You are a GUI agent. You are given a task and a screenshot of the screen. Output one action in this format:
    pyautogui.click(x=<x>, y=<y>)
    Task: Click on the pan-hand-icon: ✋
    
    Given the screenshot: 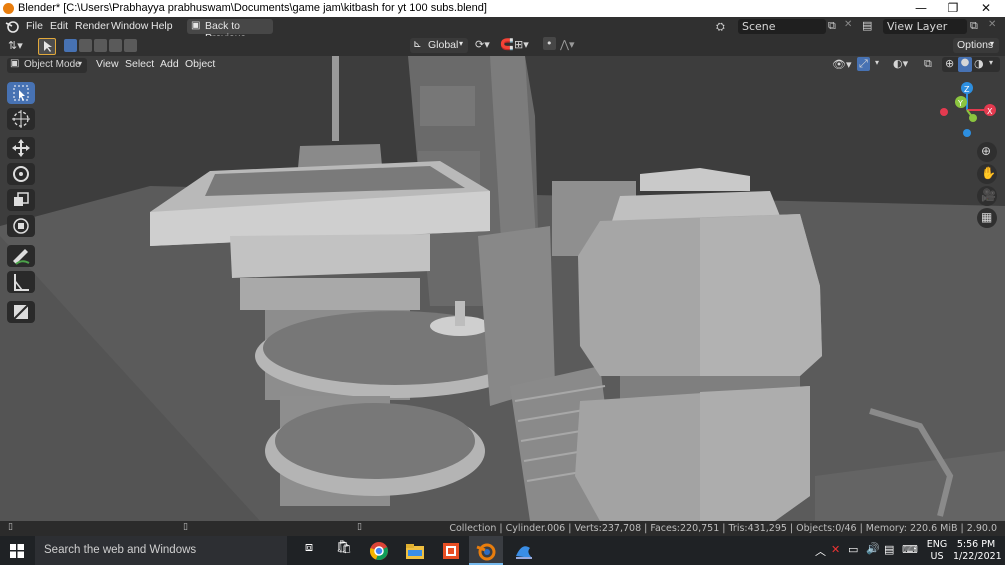 What is the action you would take?
    pyautogui.click(x=988, y=173)
    